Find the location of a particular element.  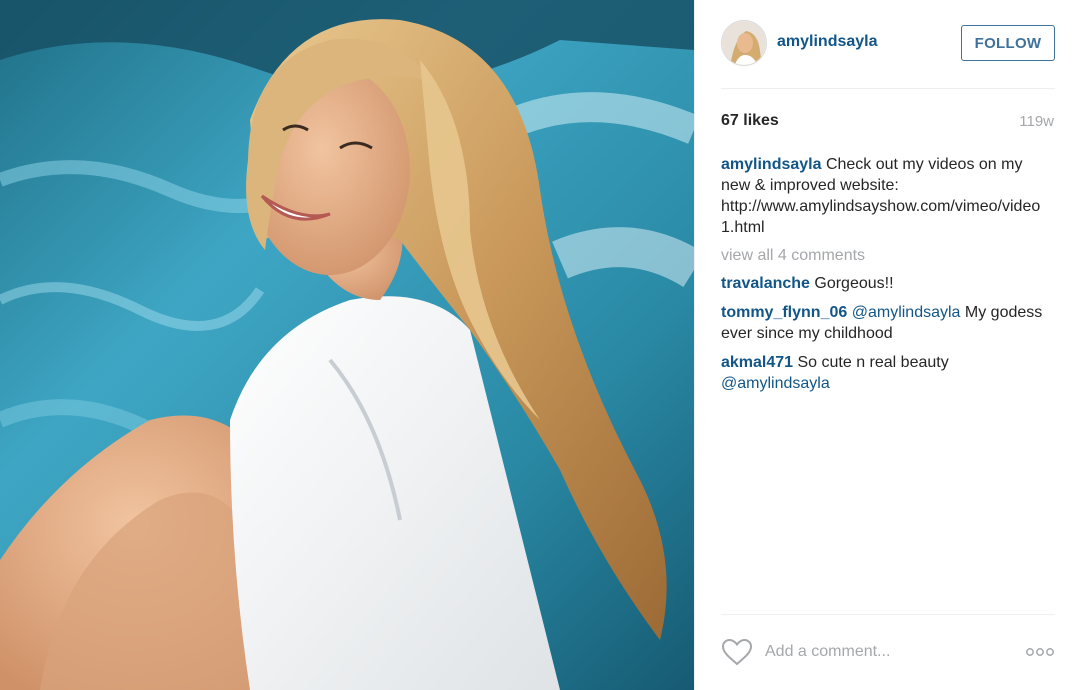

author-avatar is located at coordinates (744, 43).